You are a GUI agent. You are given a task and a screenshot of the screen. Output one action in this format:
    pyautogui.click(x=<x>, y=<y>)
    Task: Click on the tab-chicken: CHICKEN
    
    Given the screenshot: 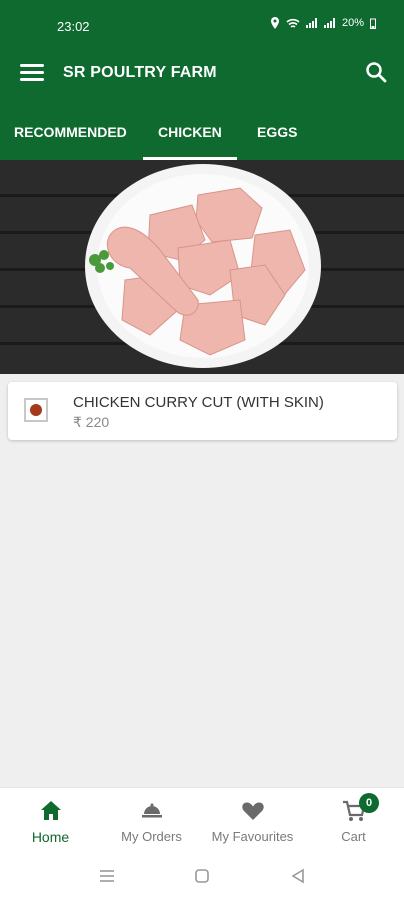 What is the action you would take?
    pyautogui.click(x=190, y=132)
    